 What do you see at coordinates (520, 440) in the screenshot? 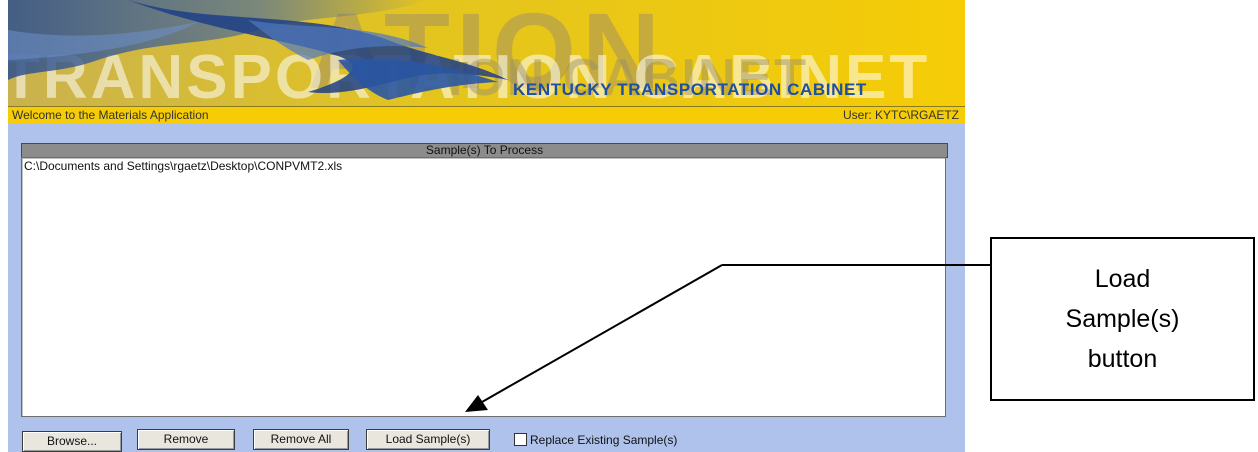
I see `checkbox-icon` at bounding box center [520, 440].